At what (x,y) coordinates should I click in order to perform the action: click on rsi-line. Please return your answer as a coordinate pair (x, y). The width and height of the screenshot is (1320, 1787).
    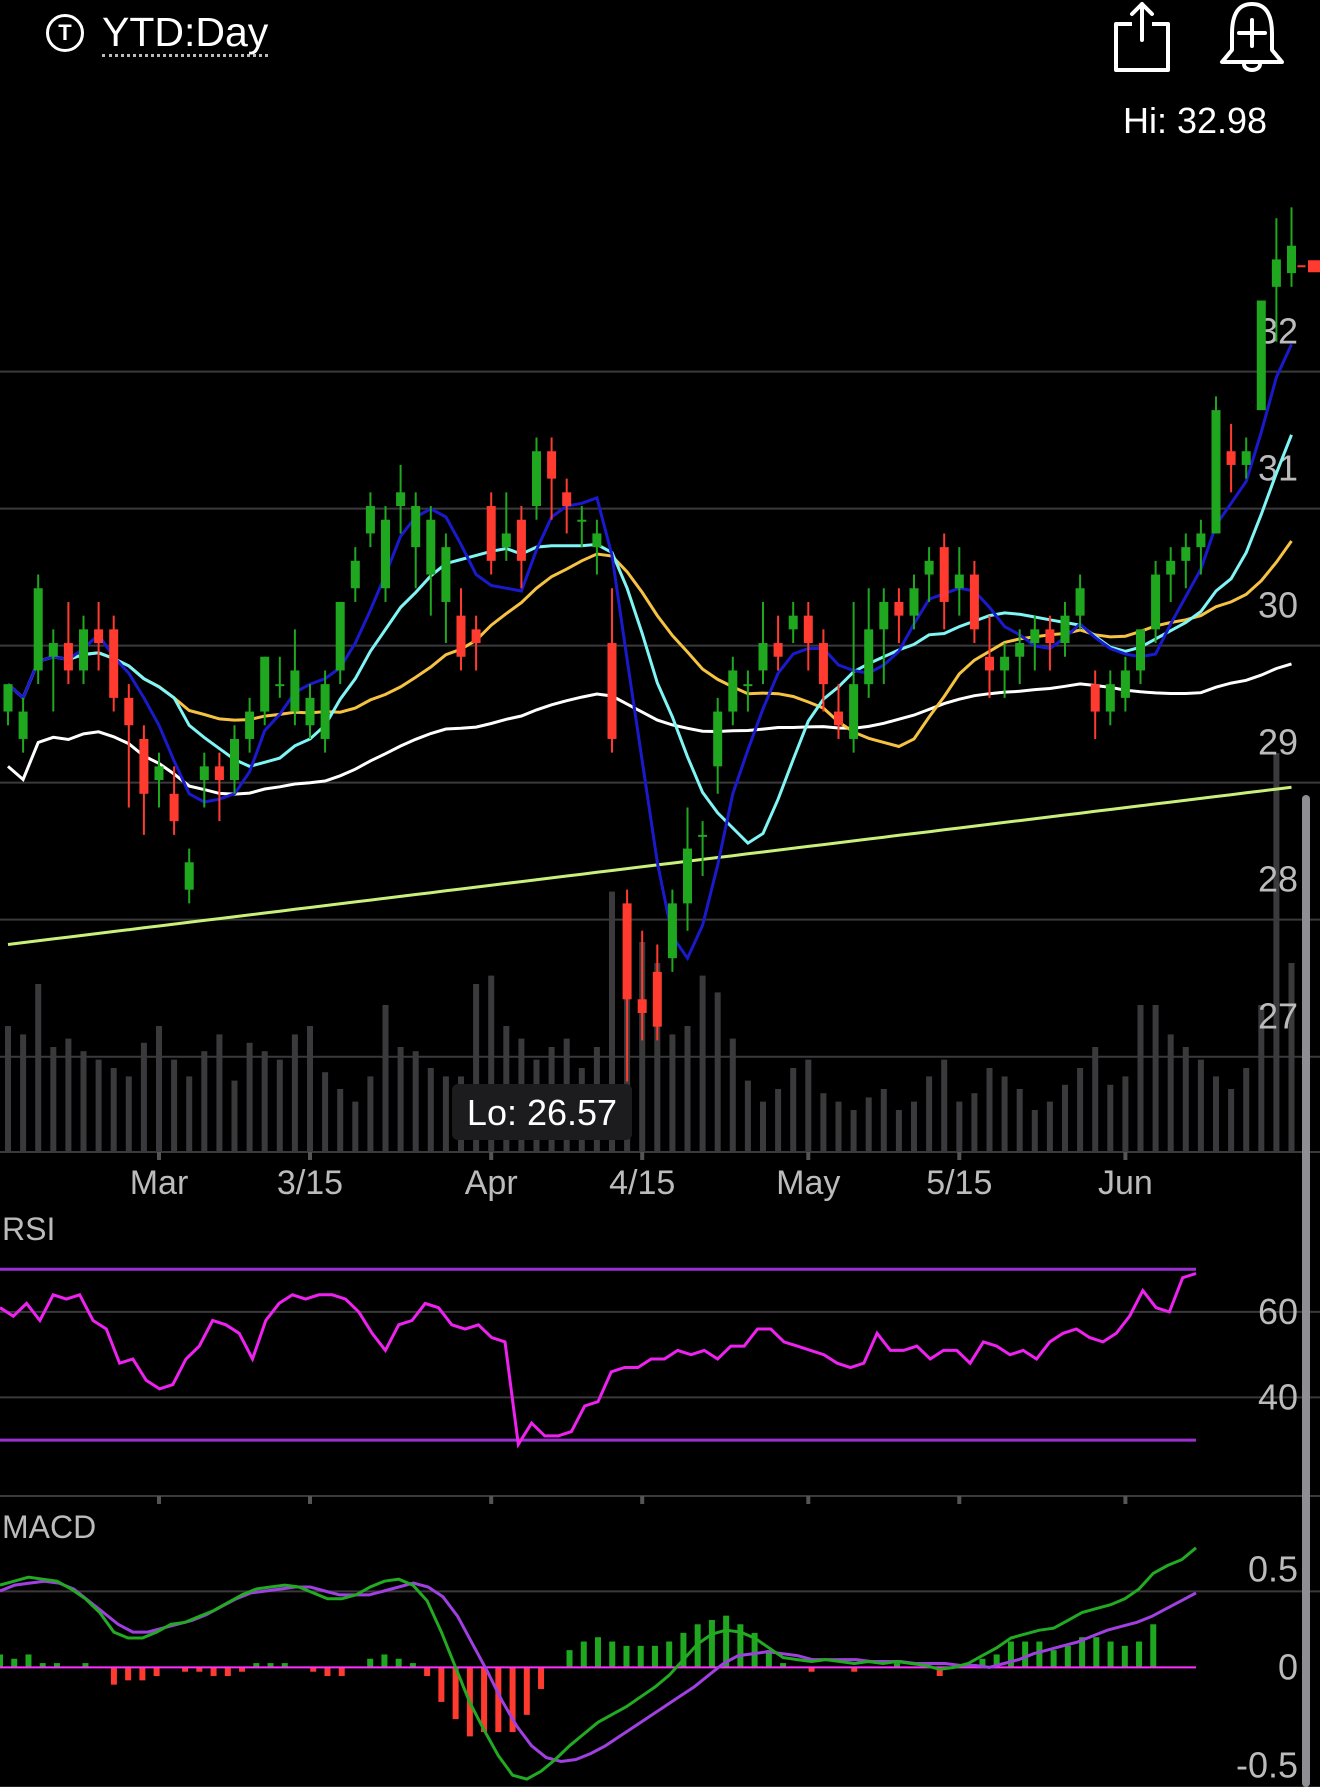
    Looking at the image, I should click on (598, 1360).